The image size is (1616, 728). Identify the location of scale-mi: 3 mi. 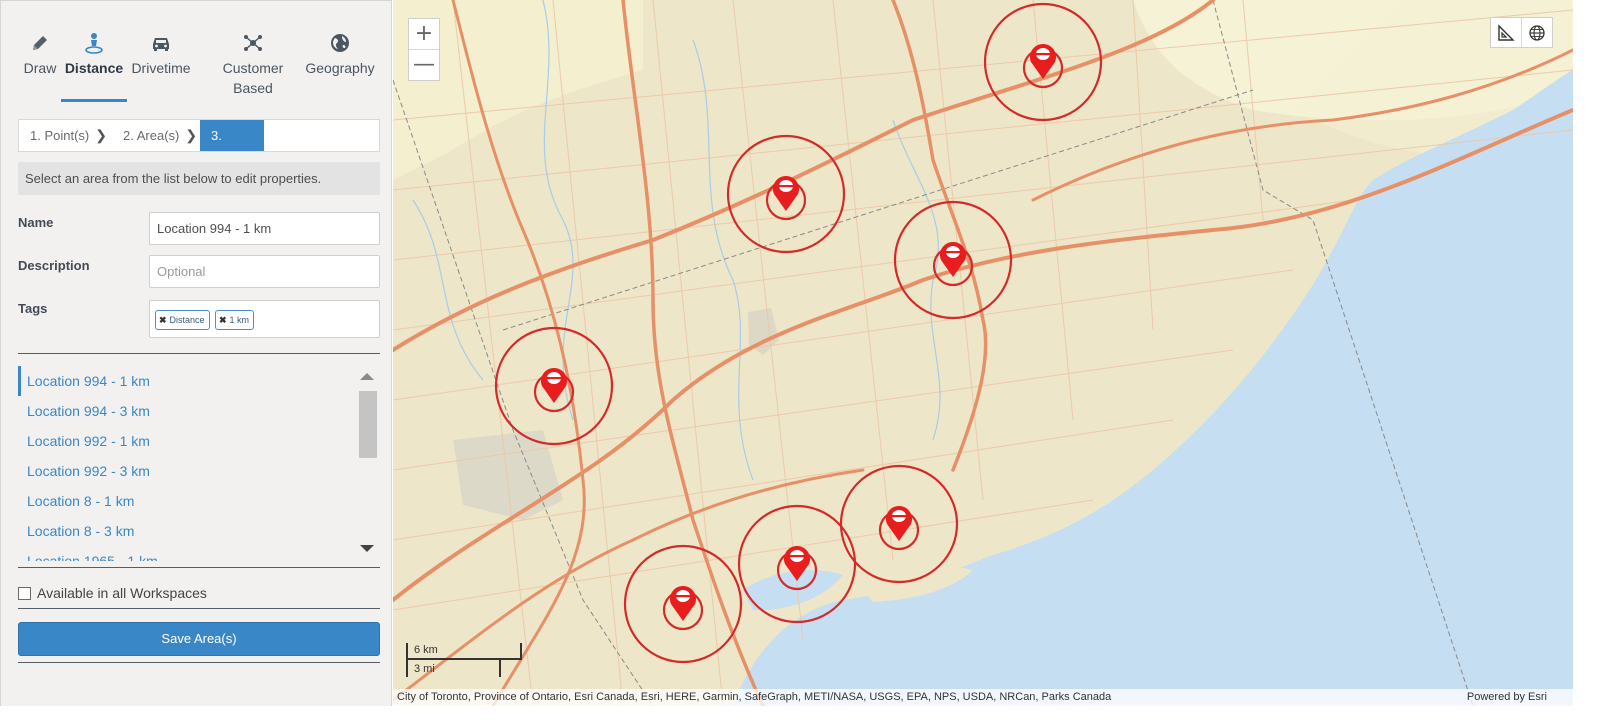
(453, 668).